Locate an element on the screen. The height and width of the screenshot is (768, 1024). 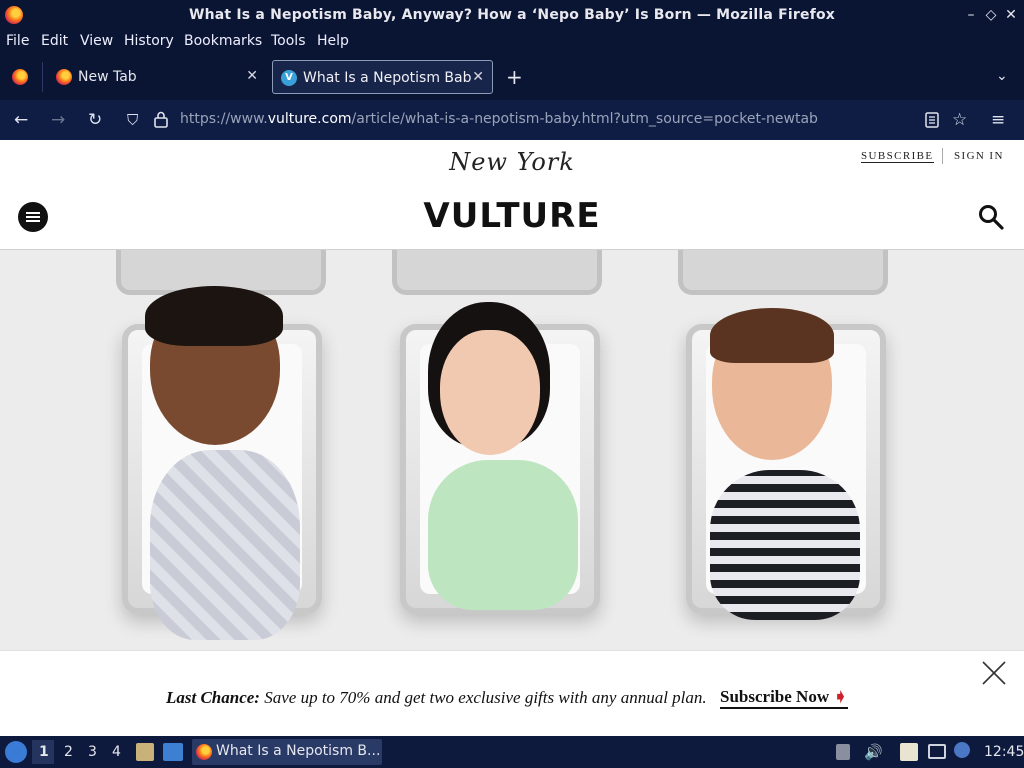
tray-notification-icon is located at coordinates (843, 752).